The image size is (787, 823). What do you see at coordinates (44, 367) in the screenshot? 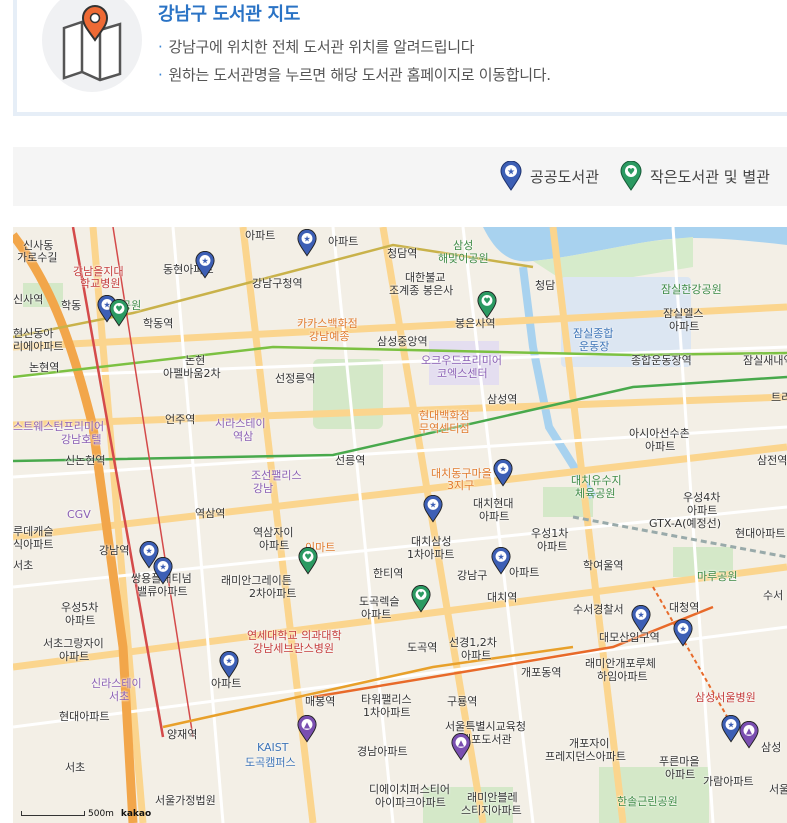
I see `map-label: 논현역` at bounding box center [44, 367].